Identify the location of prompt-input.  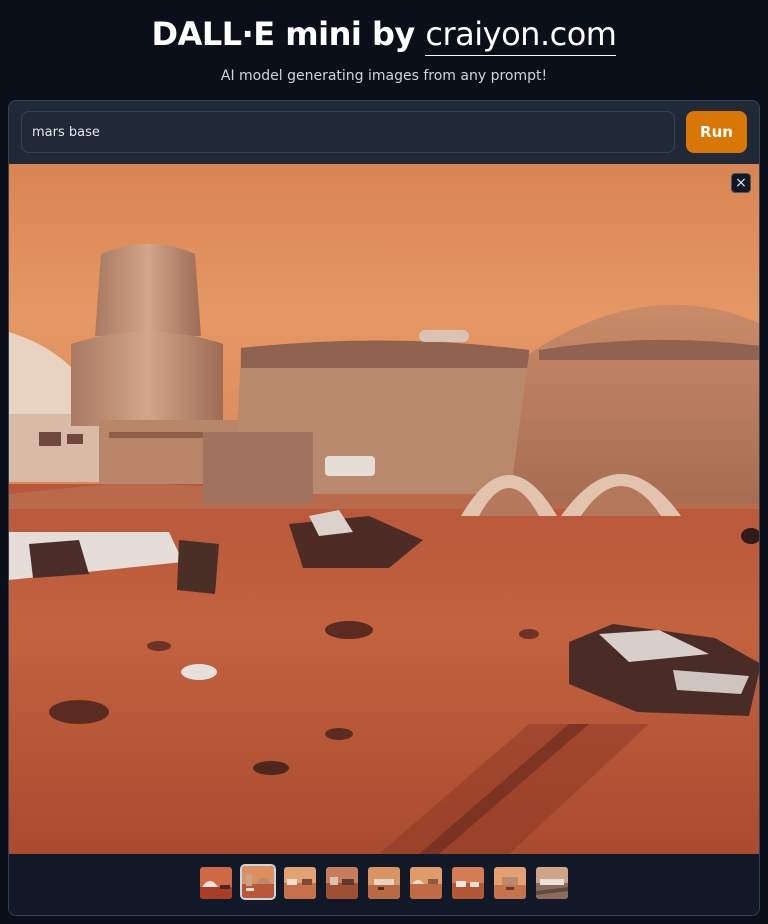
(348, 132).